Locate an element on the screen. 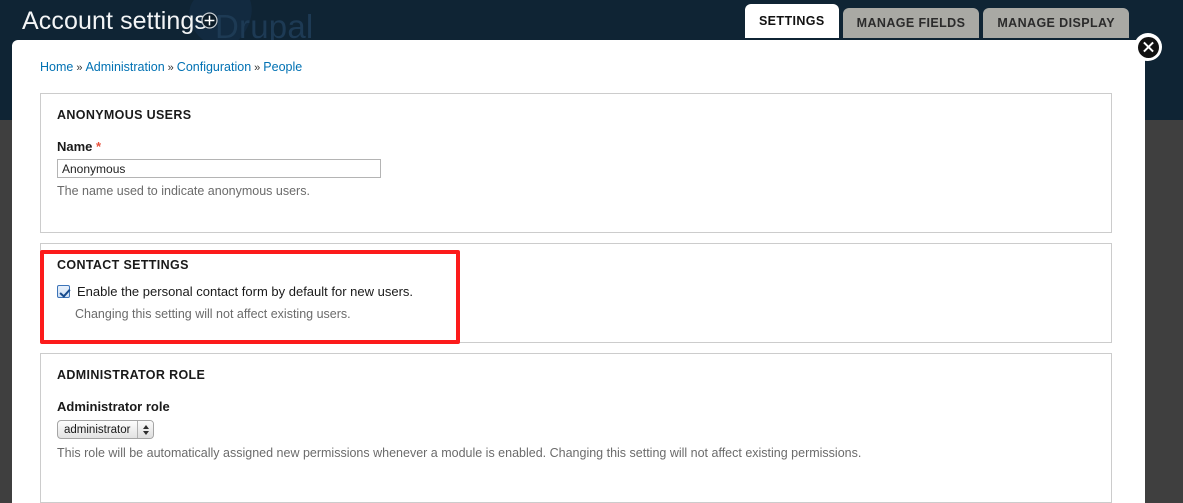 This screenshot has width=1183, height=503. page-title: Account settings is located at coordinates (115, 21).